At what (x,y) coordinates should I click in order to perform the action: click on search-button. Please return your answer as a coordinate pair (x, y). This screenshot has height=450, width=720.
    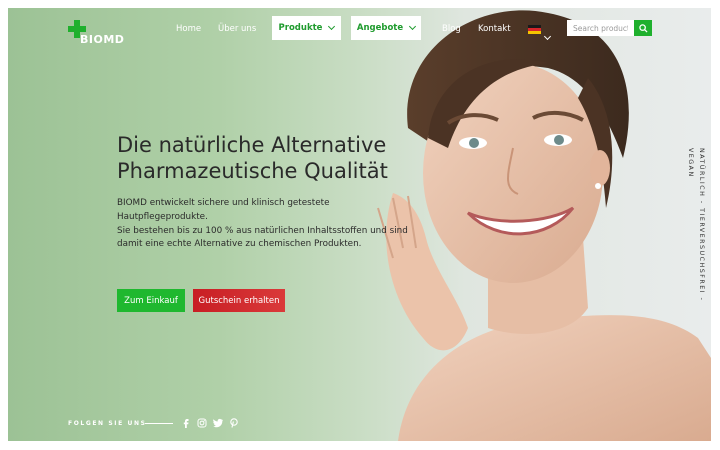
    Looking at the image, I should click on (643, 28).